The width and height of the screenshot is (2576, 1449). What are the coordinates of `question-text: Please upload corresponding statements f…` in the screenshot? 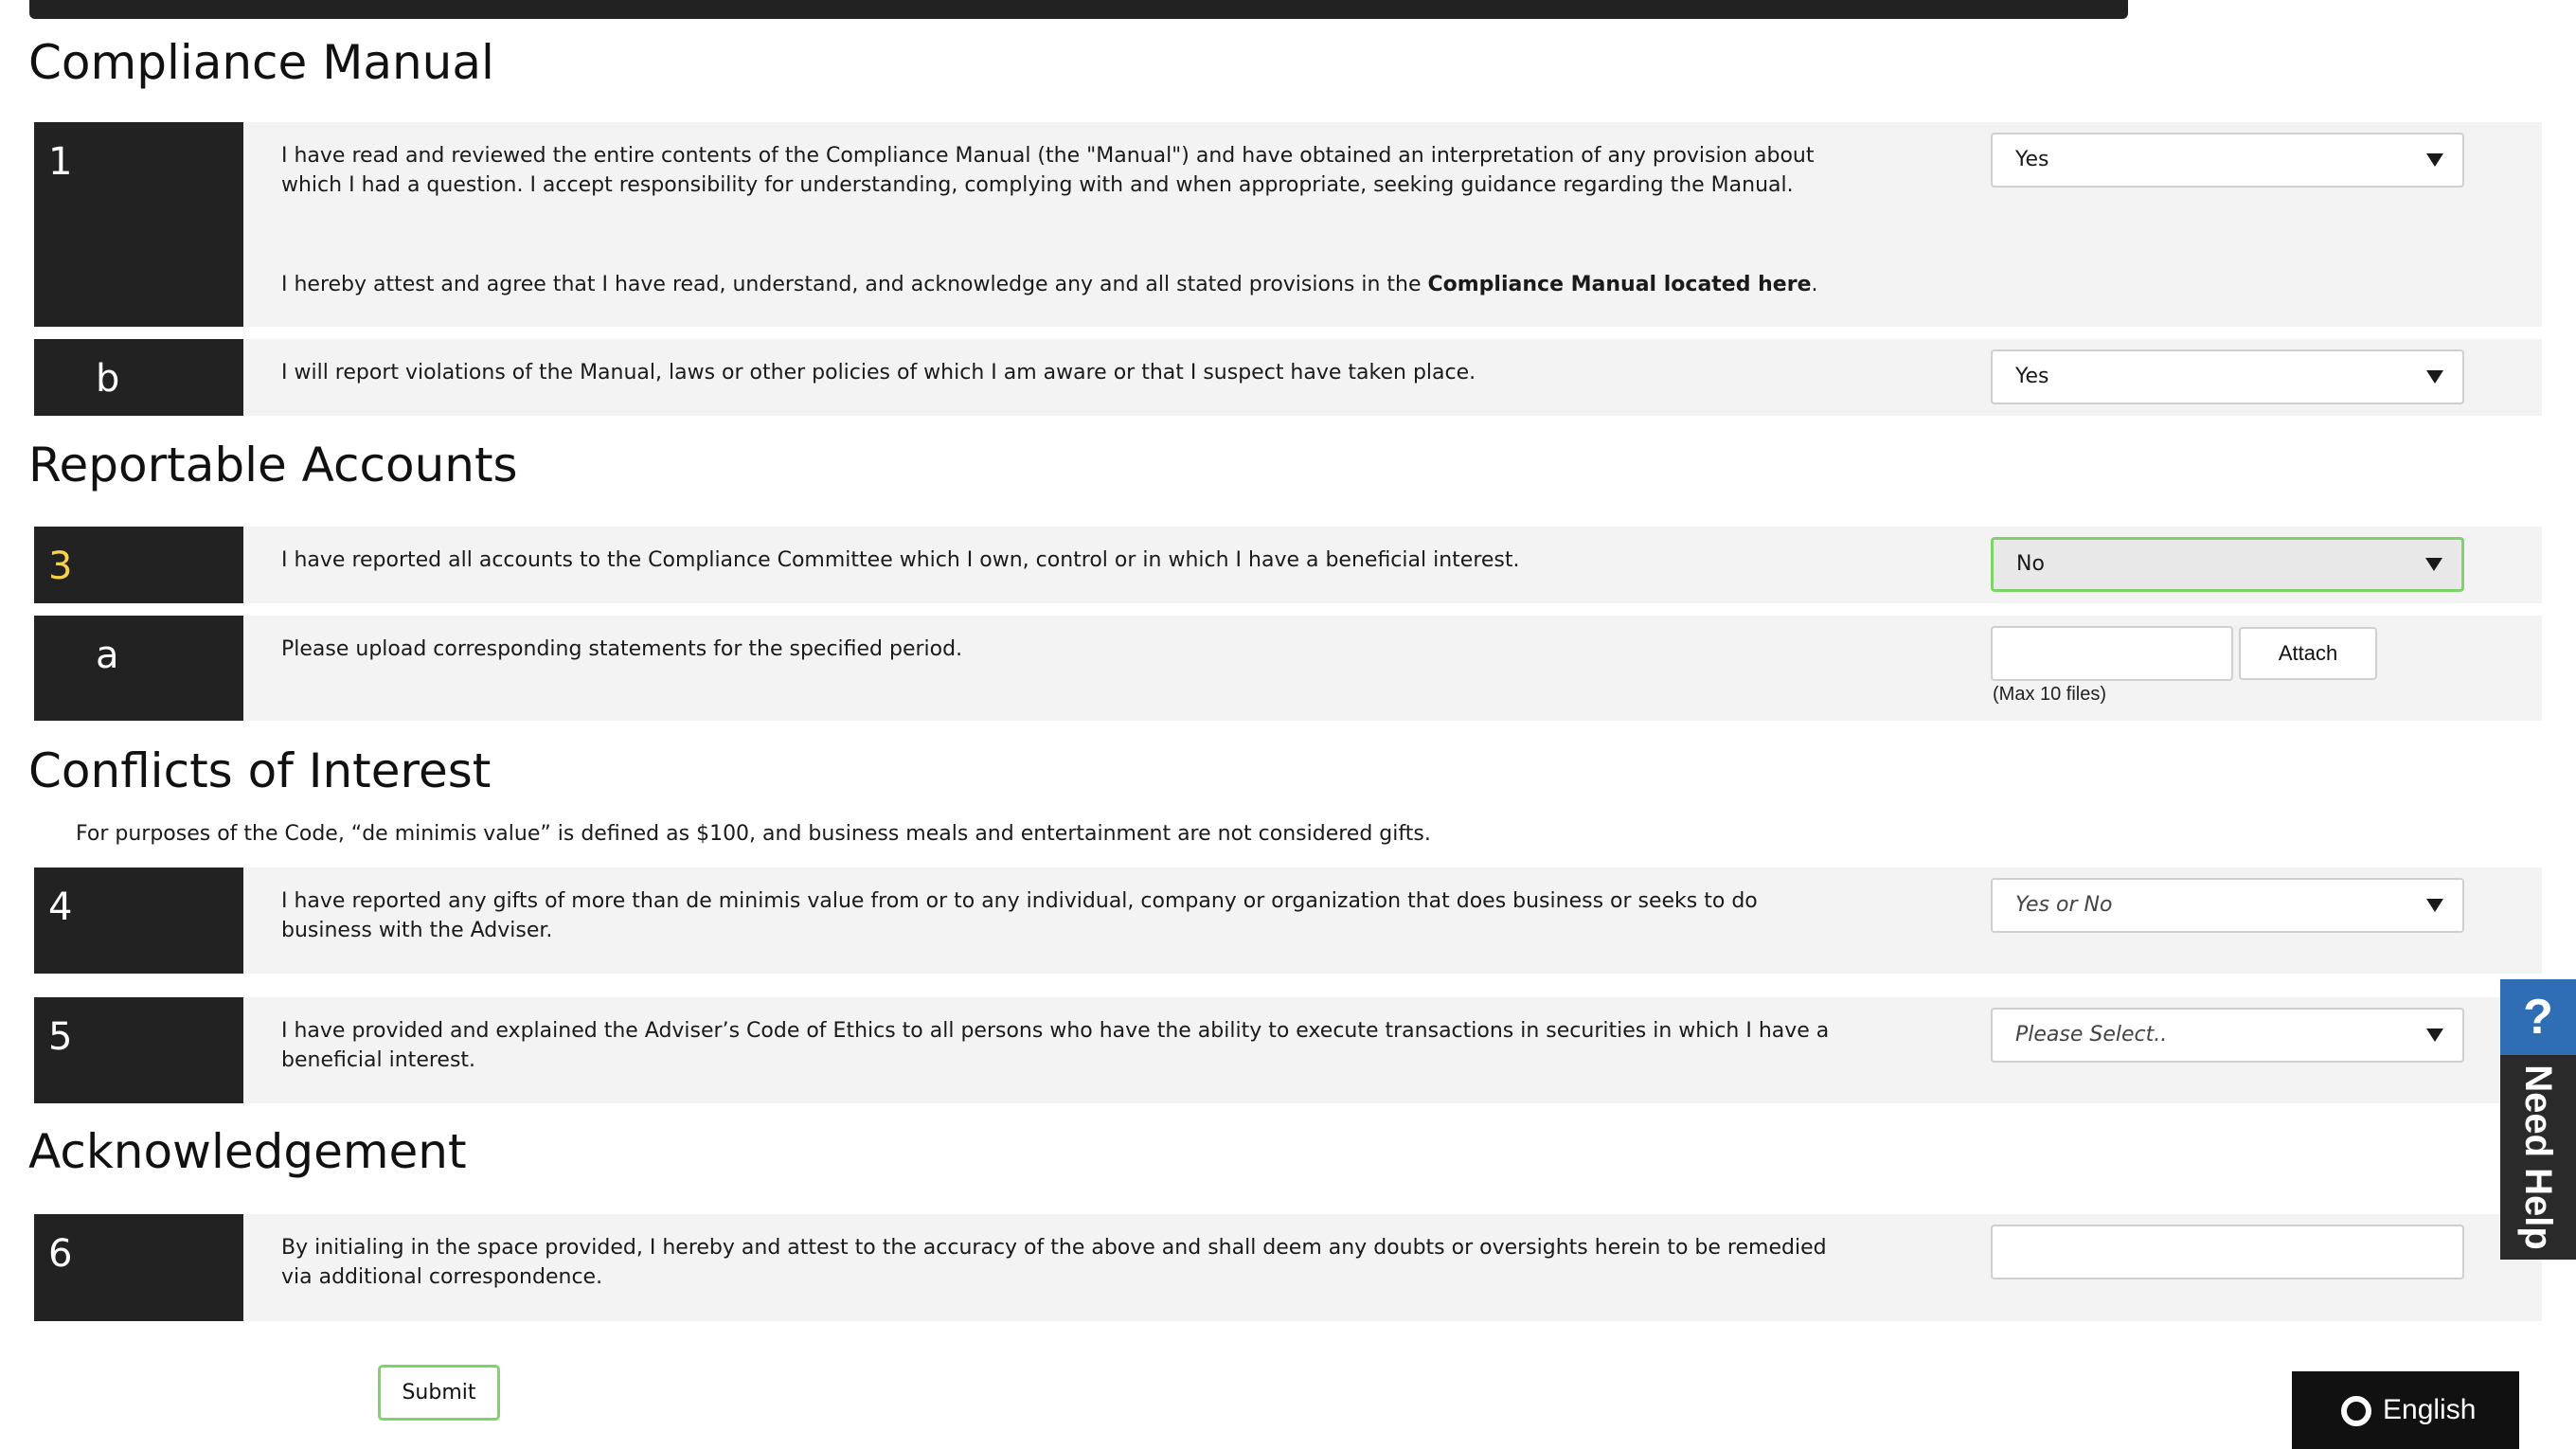 It's located at (622, 649).